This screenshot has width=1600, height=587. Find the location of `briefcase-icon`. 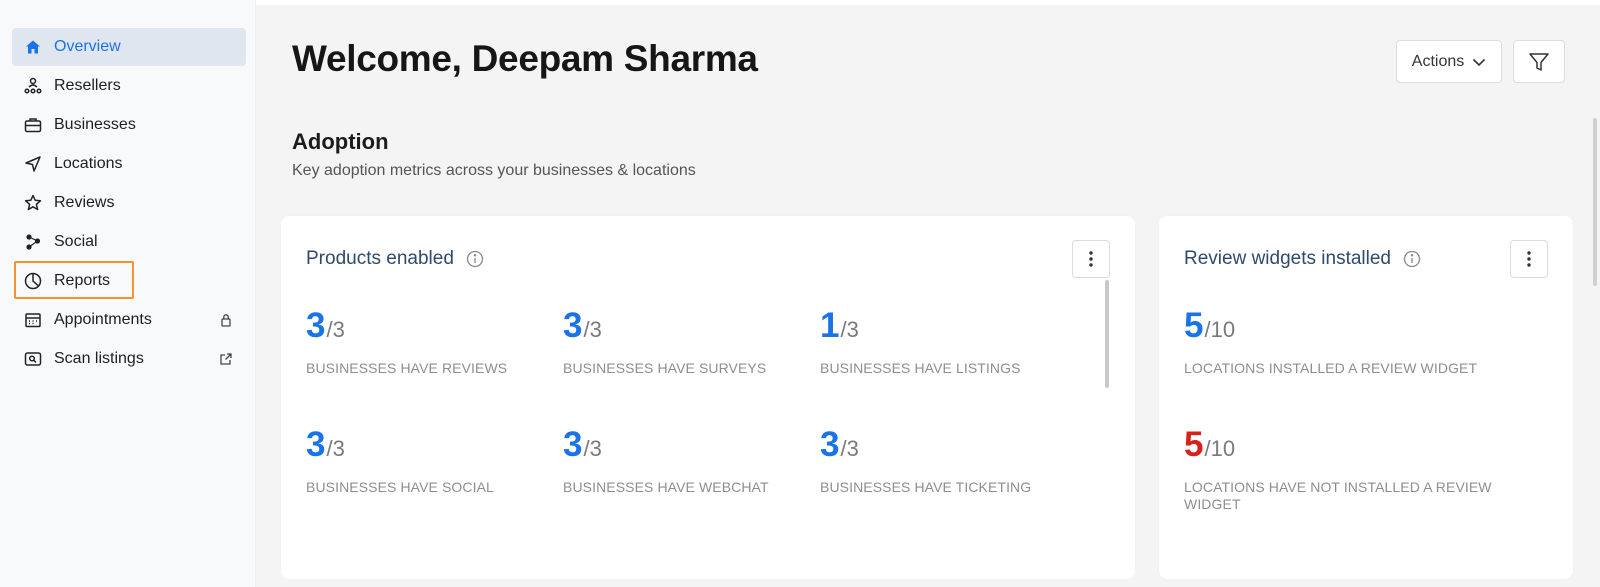

briefcase-icon is located at coordinates (33, 125).